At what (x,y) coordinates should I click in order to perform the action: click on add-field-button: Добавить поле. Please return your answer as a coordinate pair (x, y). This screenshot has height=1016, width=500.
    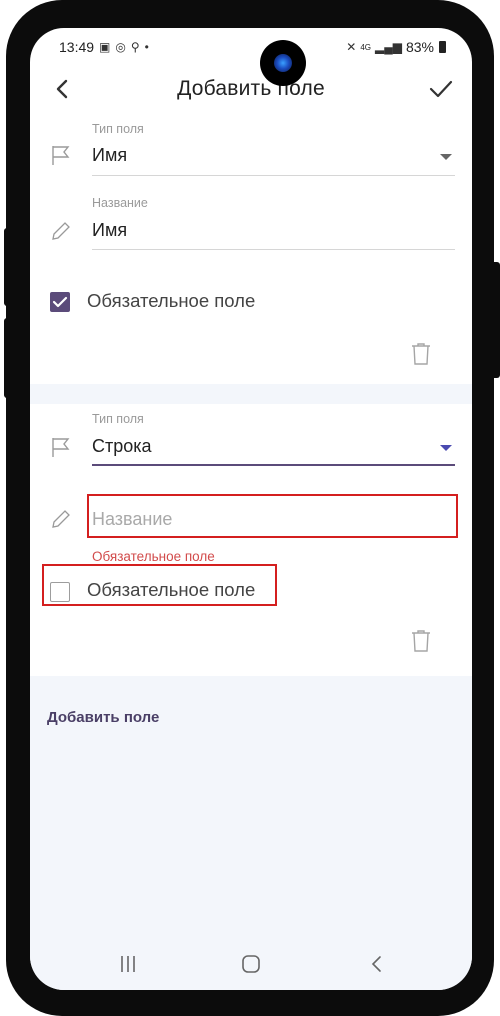
    Looking at the image, I should click on (103, 717).